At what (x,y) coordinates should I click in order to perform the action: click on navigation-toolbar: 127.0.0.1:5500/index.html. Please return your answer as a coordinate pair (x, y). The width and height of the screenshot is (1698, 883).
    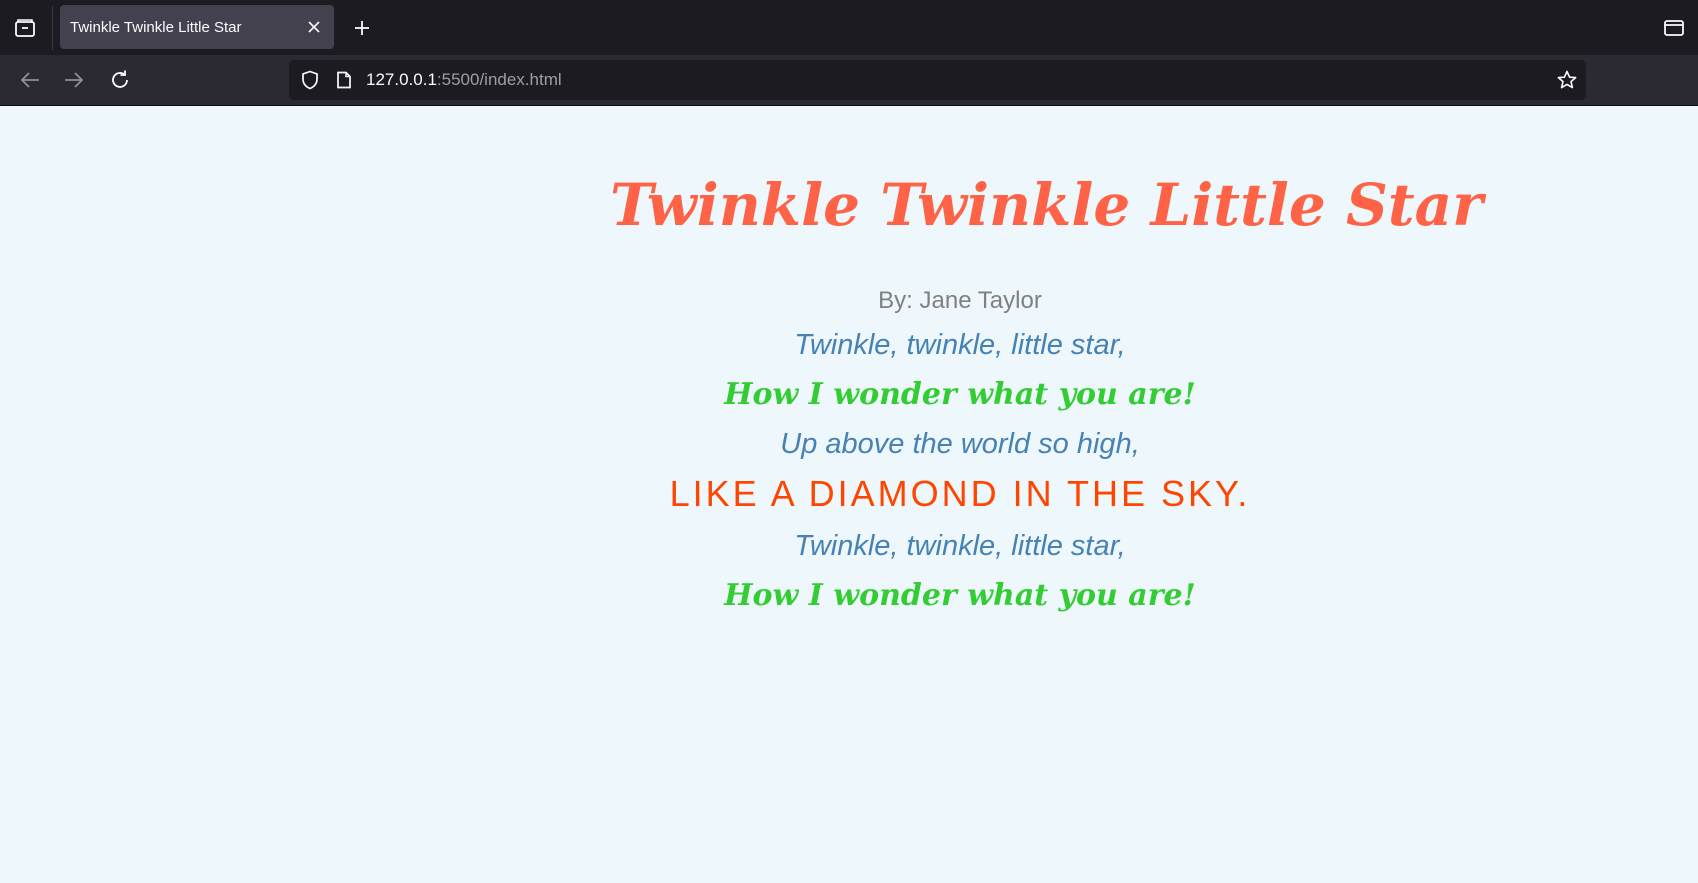
    Looking at the image, I should click on (849, 80).